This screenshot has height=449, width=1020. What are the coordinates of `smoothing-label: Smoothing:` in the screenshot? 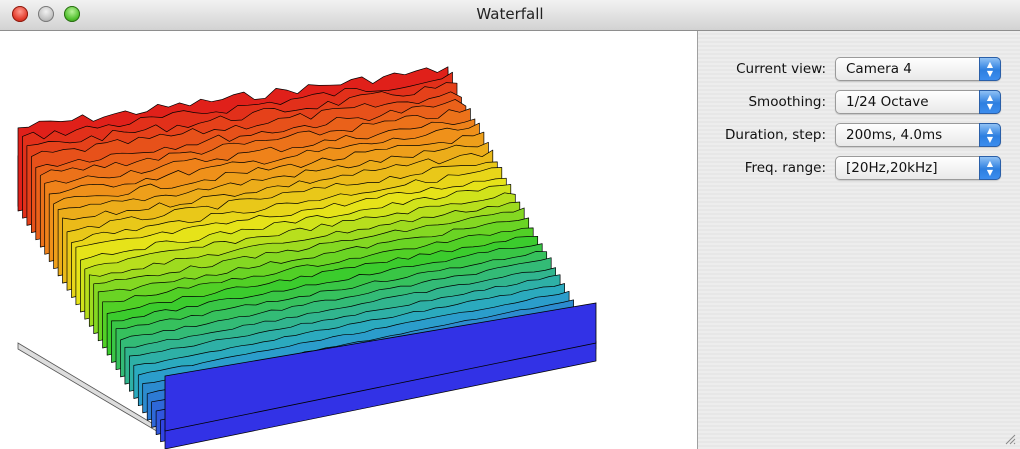 It's located at (787, 102).